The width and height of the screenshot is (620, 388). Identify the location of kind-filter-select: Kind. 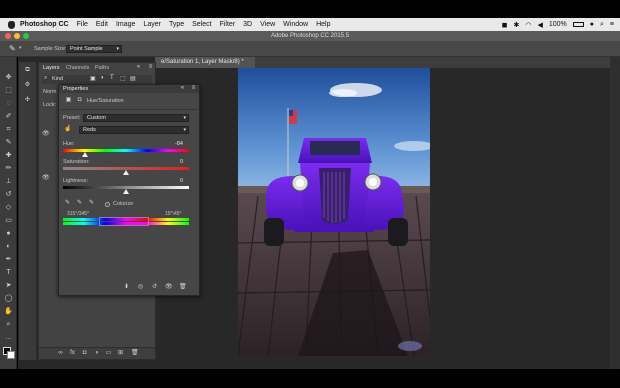
(57, 79).